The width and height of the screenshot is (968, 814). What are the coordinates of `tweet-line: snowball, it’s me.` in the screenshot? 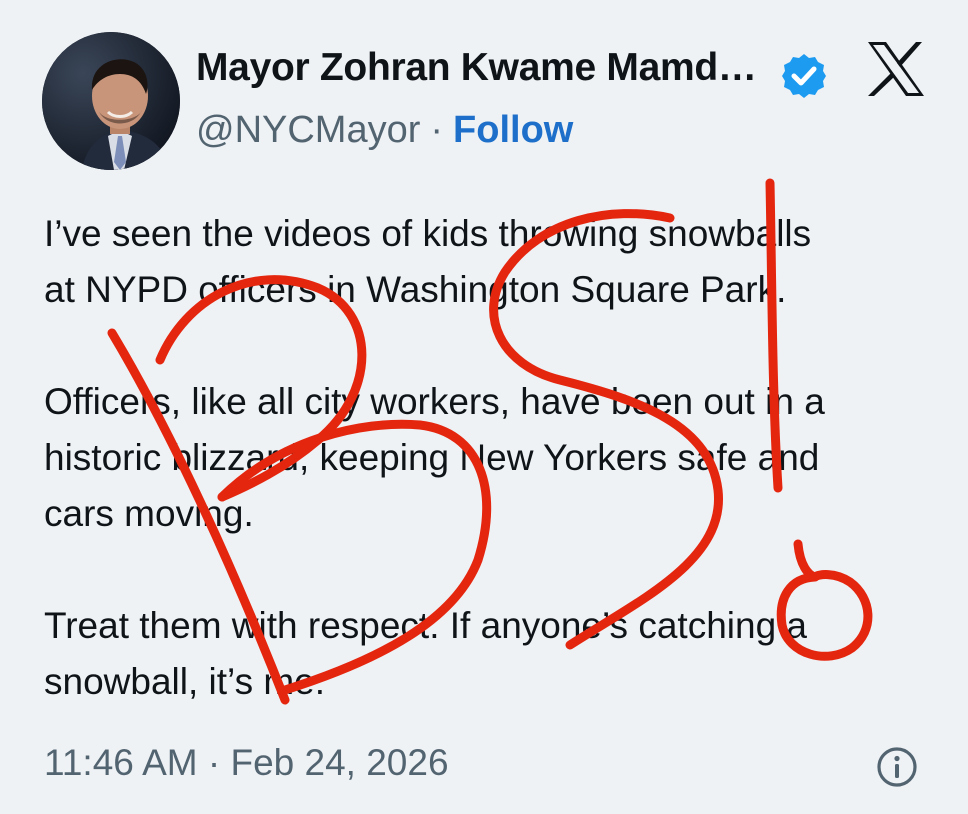 It's located at (185, 681).